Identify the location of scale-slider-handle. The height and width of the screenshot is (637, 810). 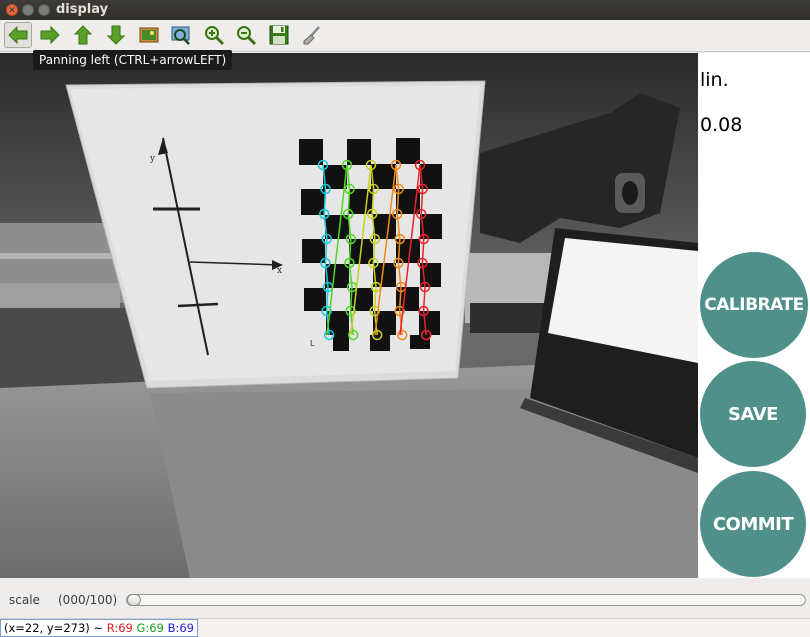
(134, 600).